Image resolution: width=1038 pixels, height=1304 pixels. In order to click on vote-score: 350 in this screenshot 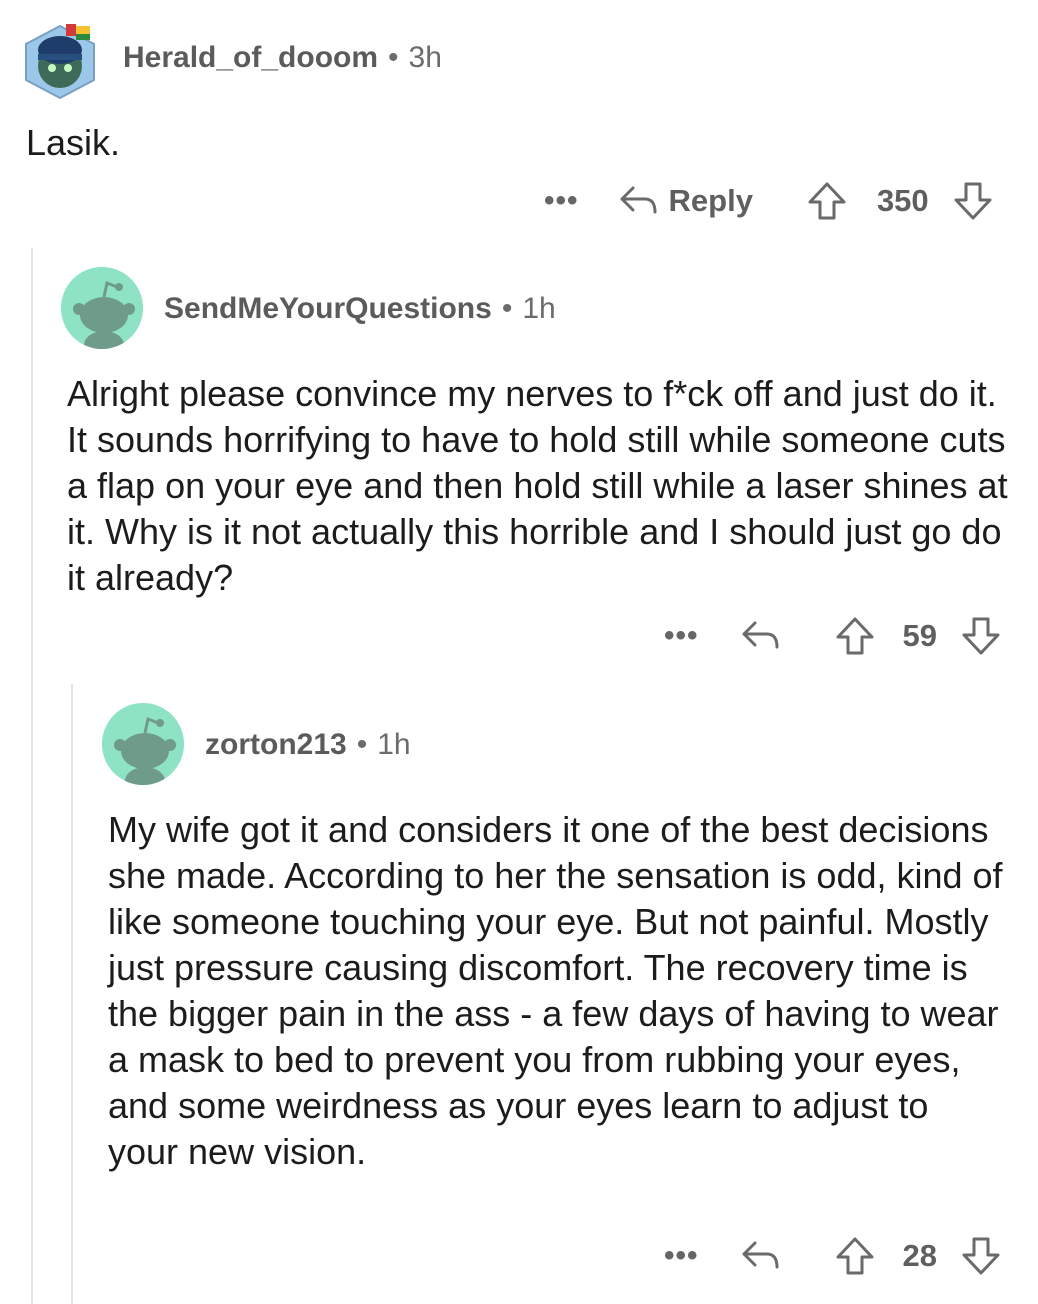, I will do `click(902, 200)`.